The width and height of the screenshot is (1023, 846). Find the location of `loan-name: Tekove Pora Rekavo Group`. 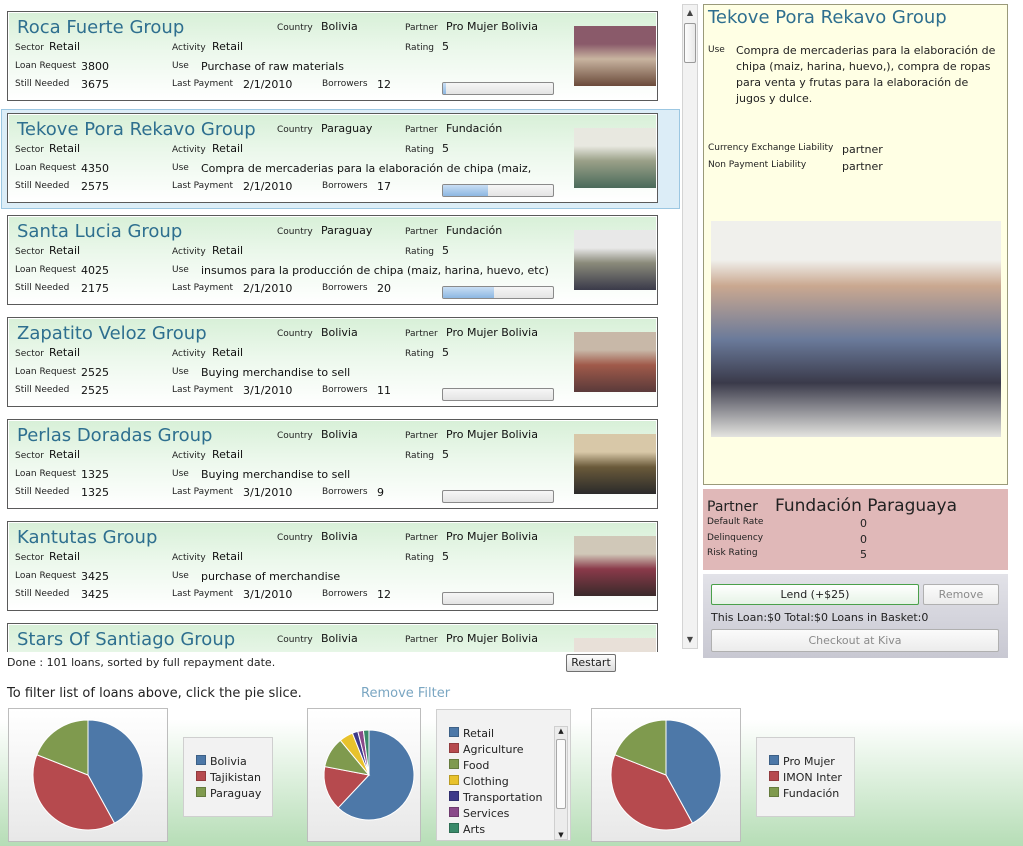

loan-name: Tekove Pora Rekavo Group is located at coordinates (136, 129).